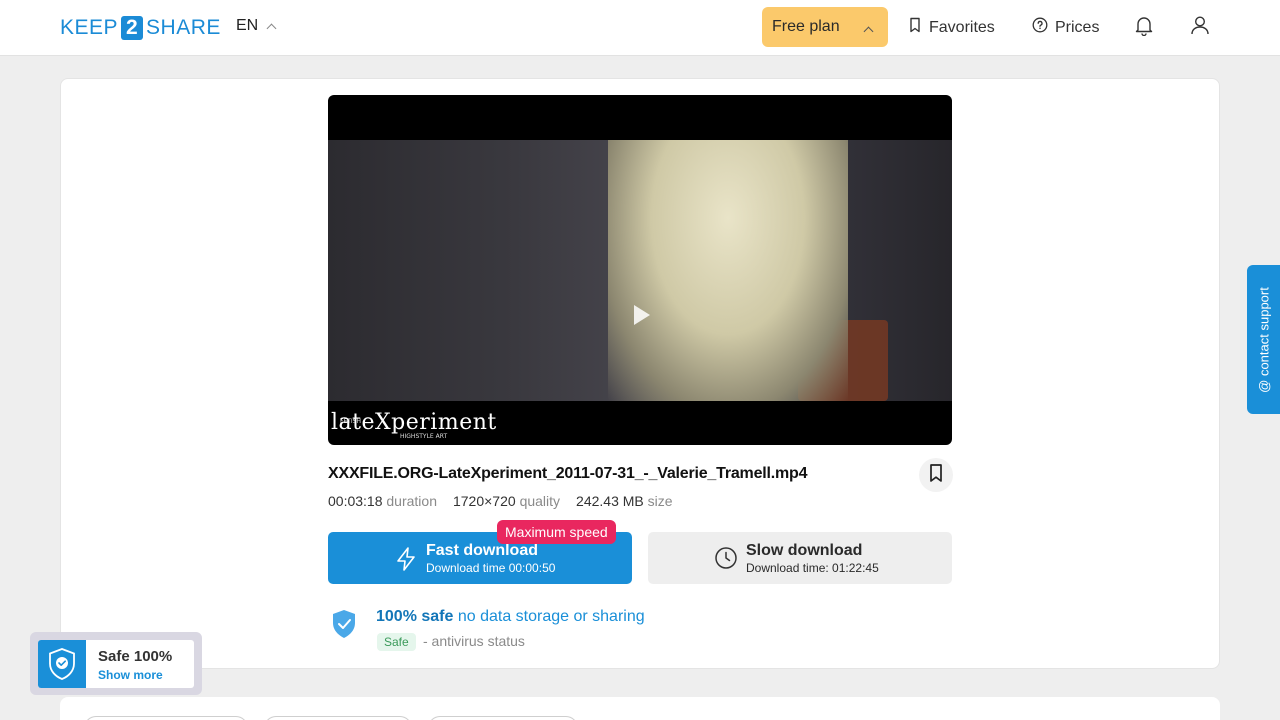  What do you see at coordinates (812, 568) in the screenshot?
I see `slow-download-time: Download time: 01:22:45` at bounding box center [812, 568].